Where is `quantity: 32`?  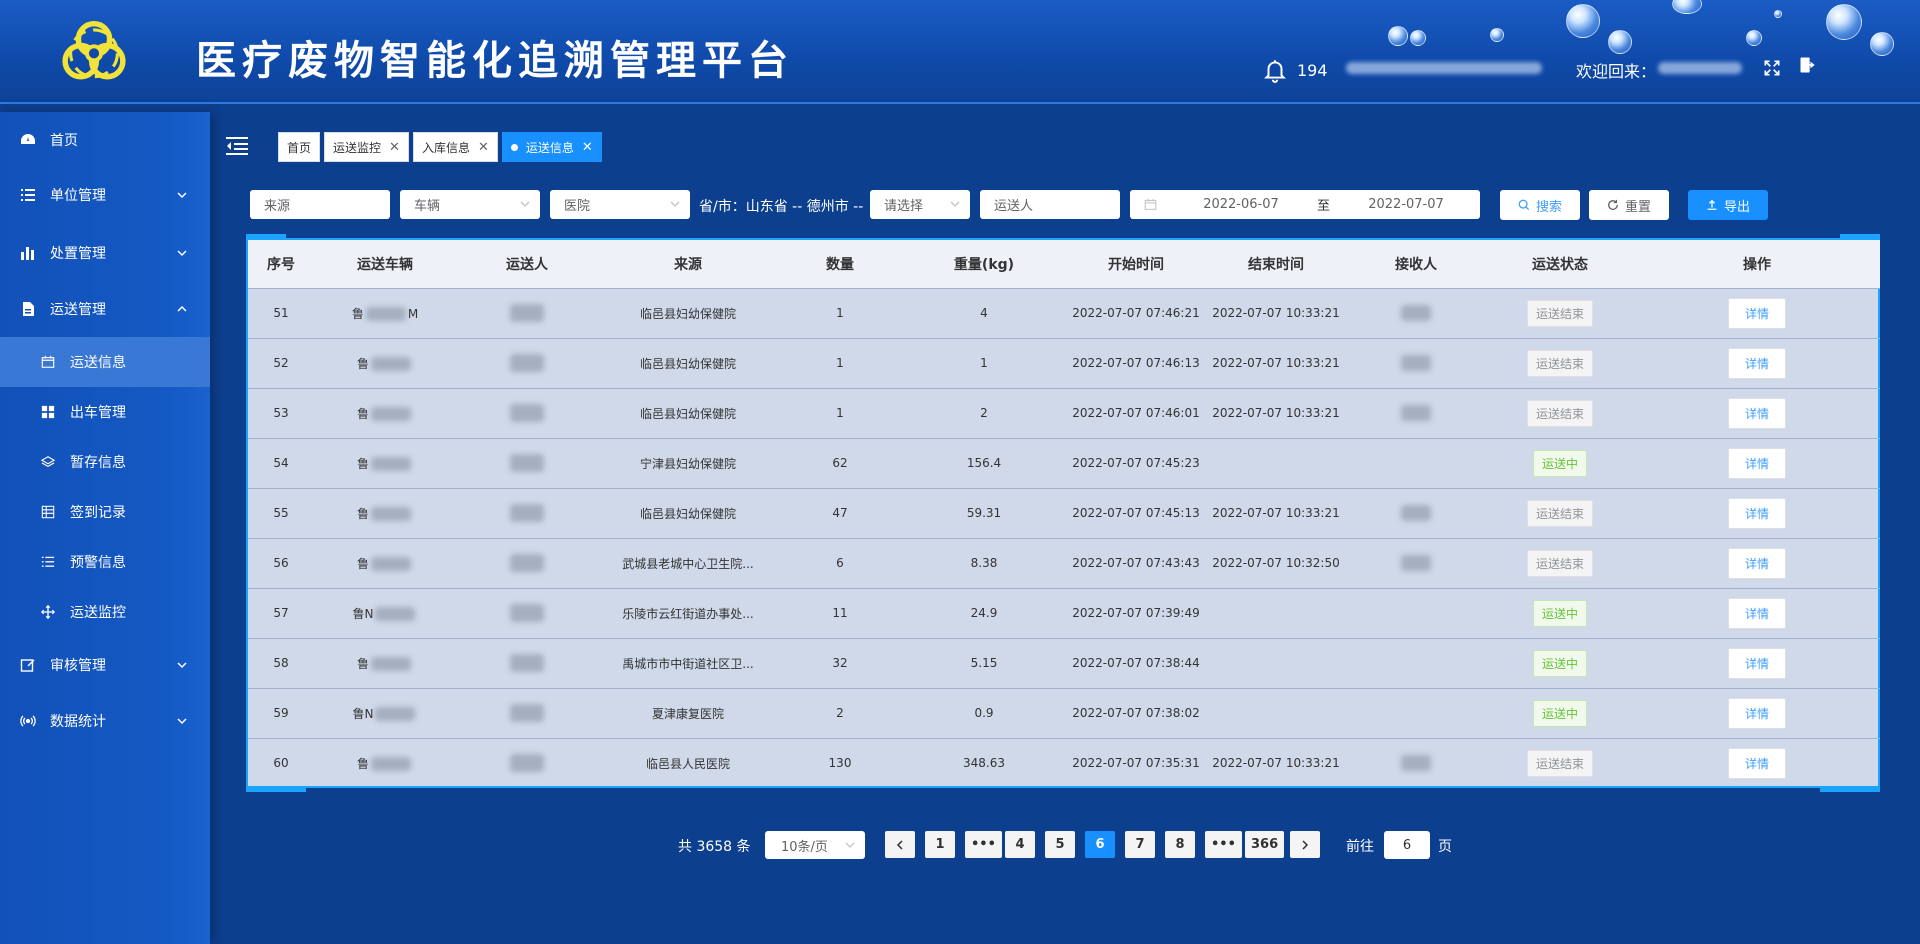 quantity: 32 is located at coordinates (840, 663).